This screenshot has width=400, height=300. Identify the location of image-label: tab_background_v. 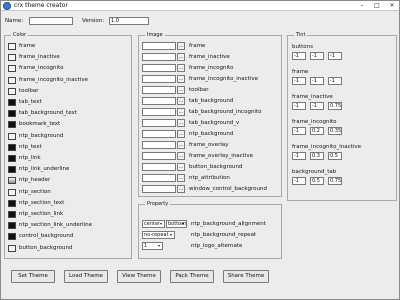
(214, 123).